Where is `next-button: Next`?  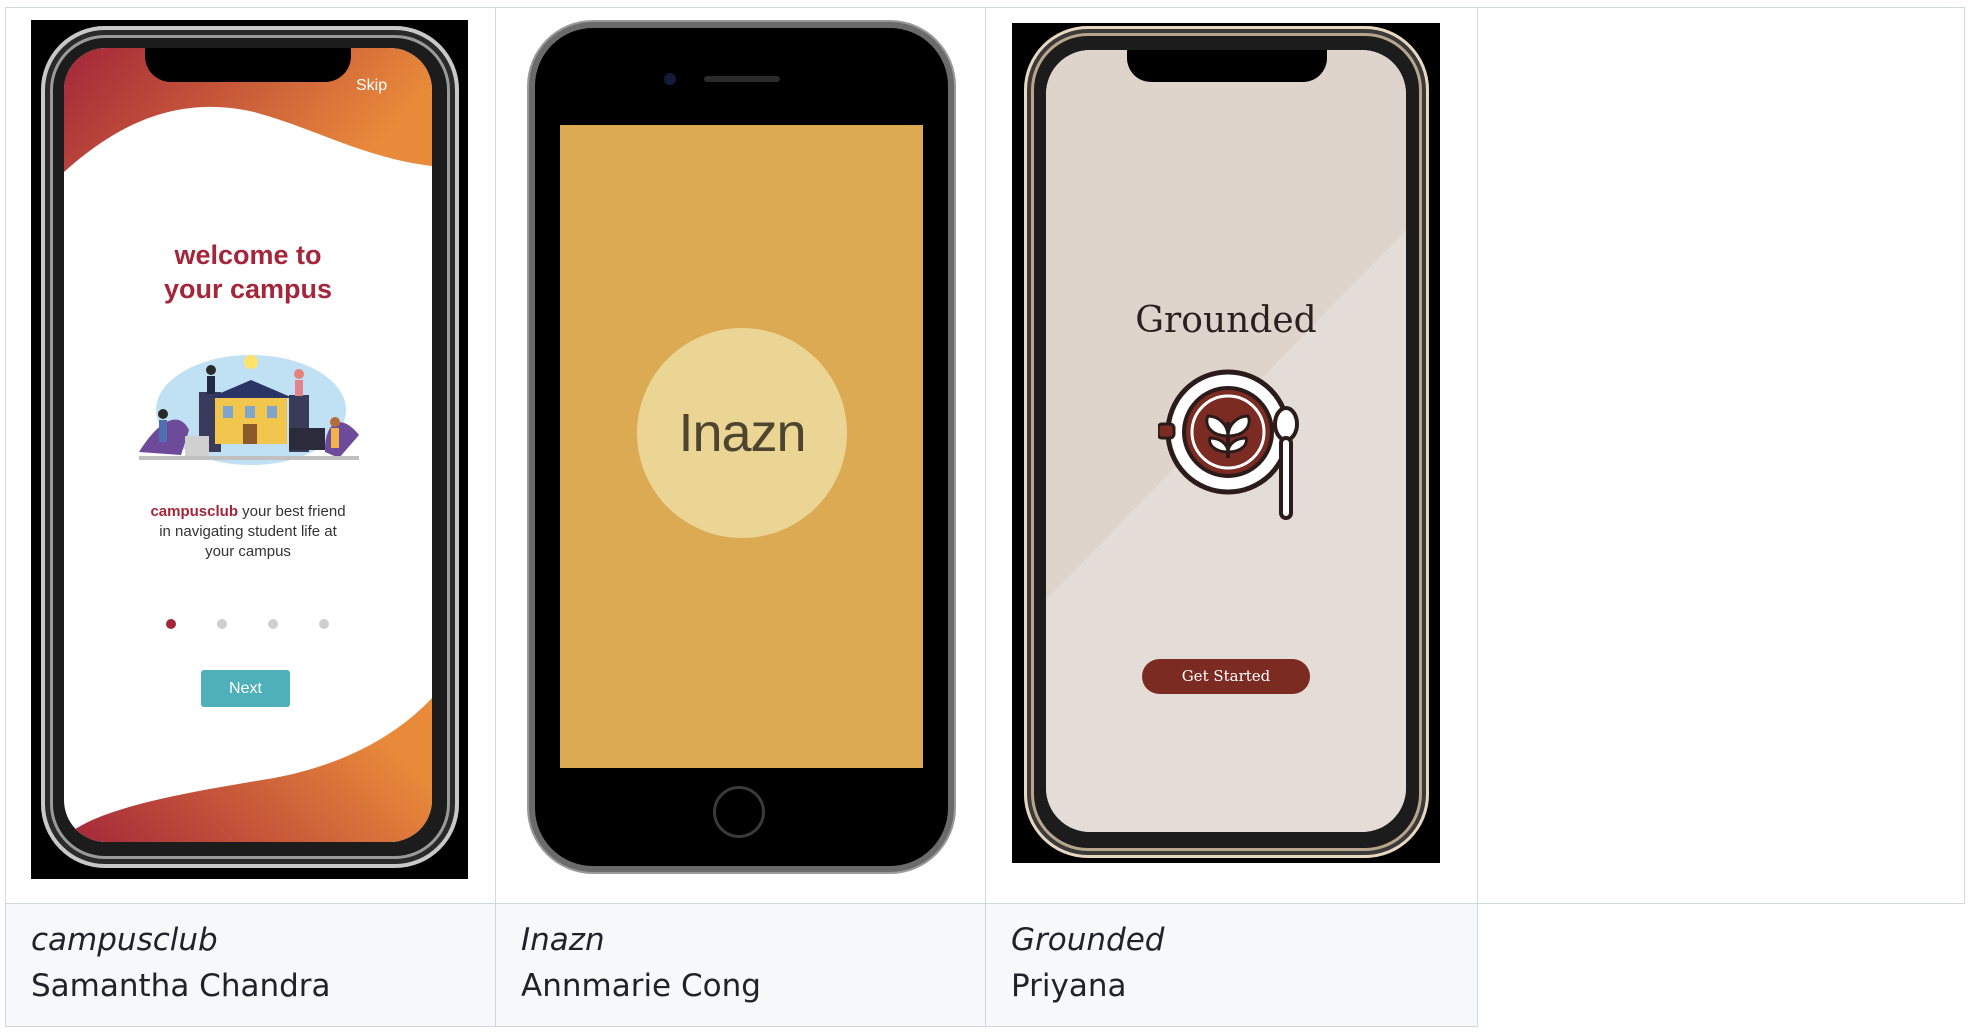 next-button: Next is located at coordinates (245, 688).